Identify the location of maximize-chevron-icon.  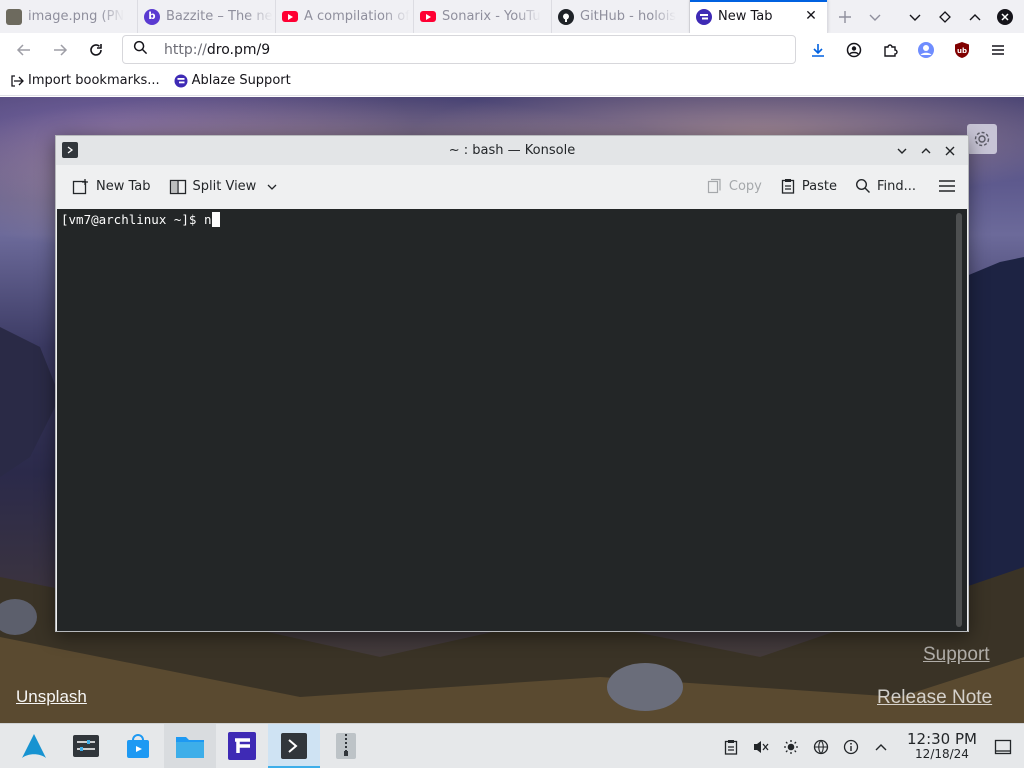
(926, 151).